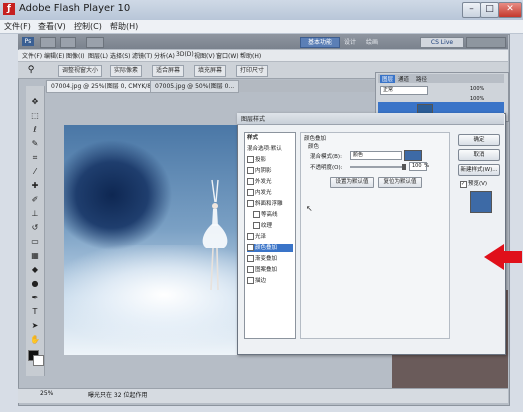  I want to click on drop-shadow-checkbox, so click(250, 159).